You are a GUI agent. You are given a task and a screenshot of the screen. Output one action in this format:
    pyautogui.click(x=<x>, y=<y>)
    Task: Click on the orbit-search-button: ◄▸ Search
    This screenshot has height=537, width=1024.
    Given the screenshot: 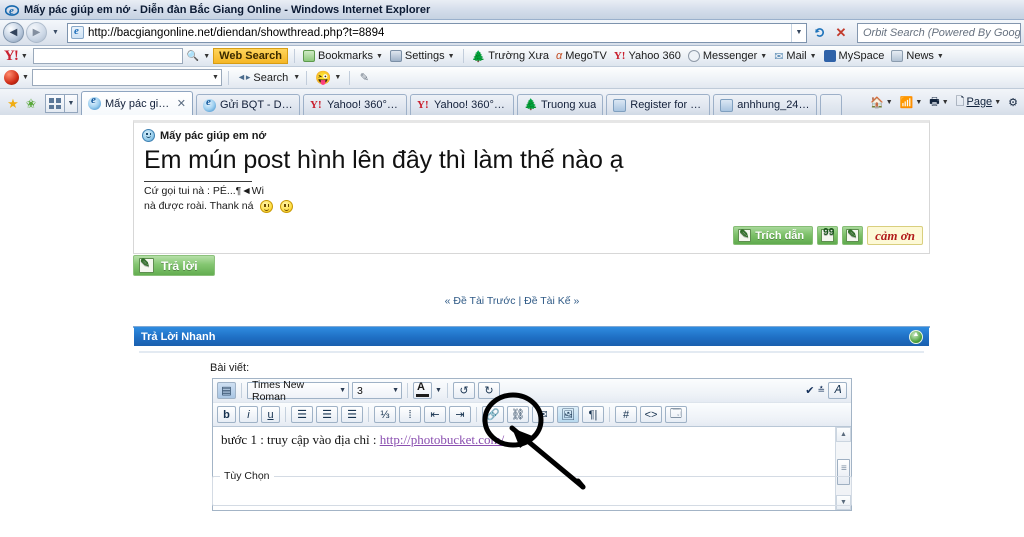 What is the action you would take?
    pyautogui.click(x=262, y=78)
    